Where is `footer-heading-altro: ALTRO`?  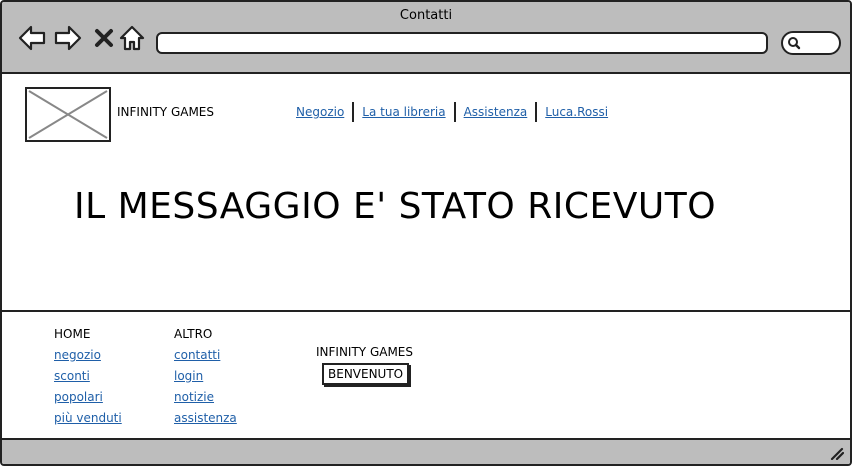 footer-heading-altro: ALTRO is located at coordinates (193, 334).